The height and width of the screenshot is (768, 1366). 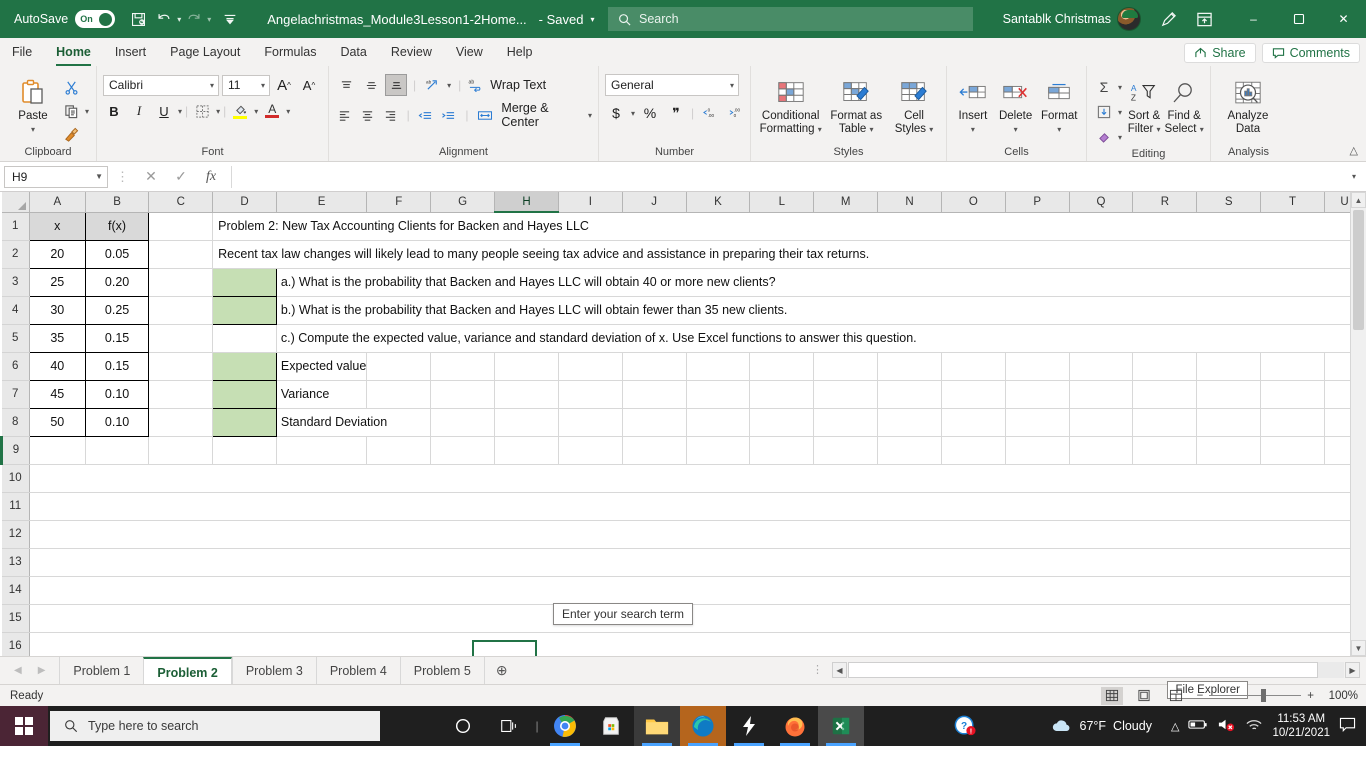 What do you see at coordinates (791, 176) in the screenshot?
I see `formula-input` at bounding box center [791, 176].